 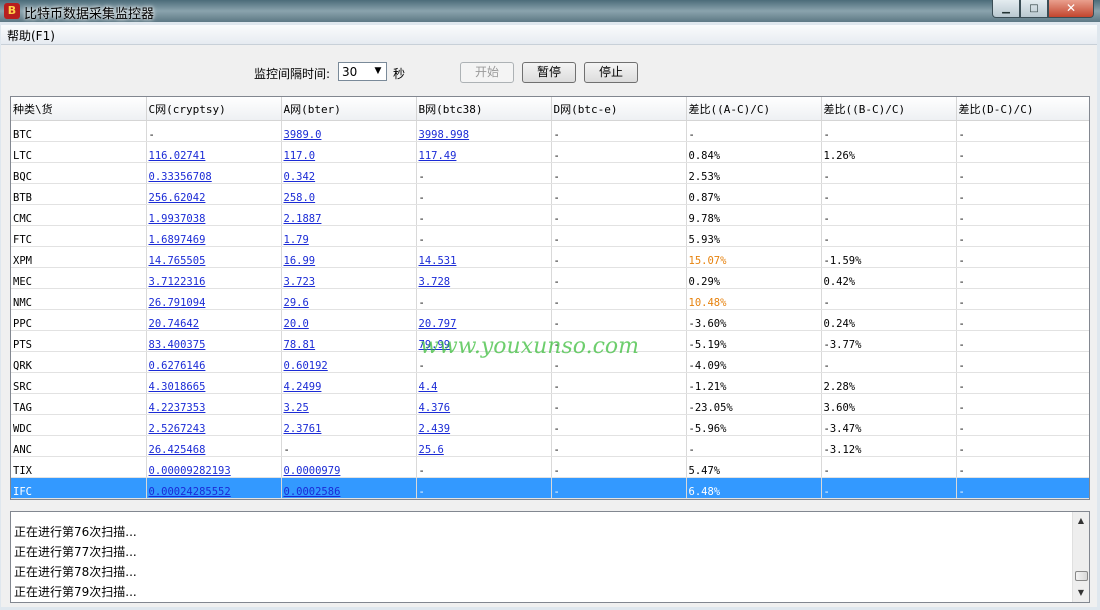 What do you see at coordinates (303, 387) in the screenshot?
I see `price-link: 4.2499` at bounding box center [303, 387].